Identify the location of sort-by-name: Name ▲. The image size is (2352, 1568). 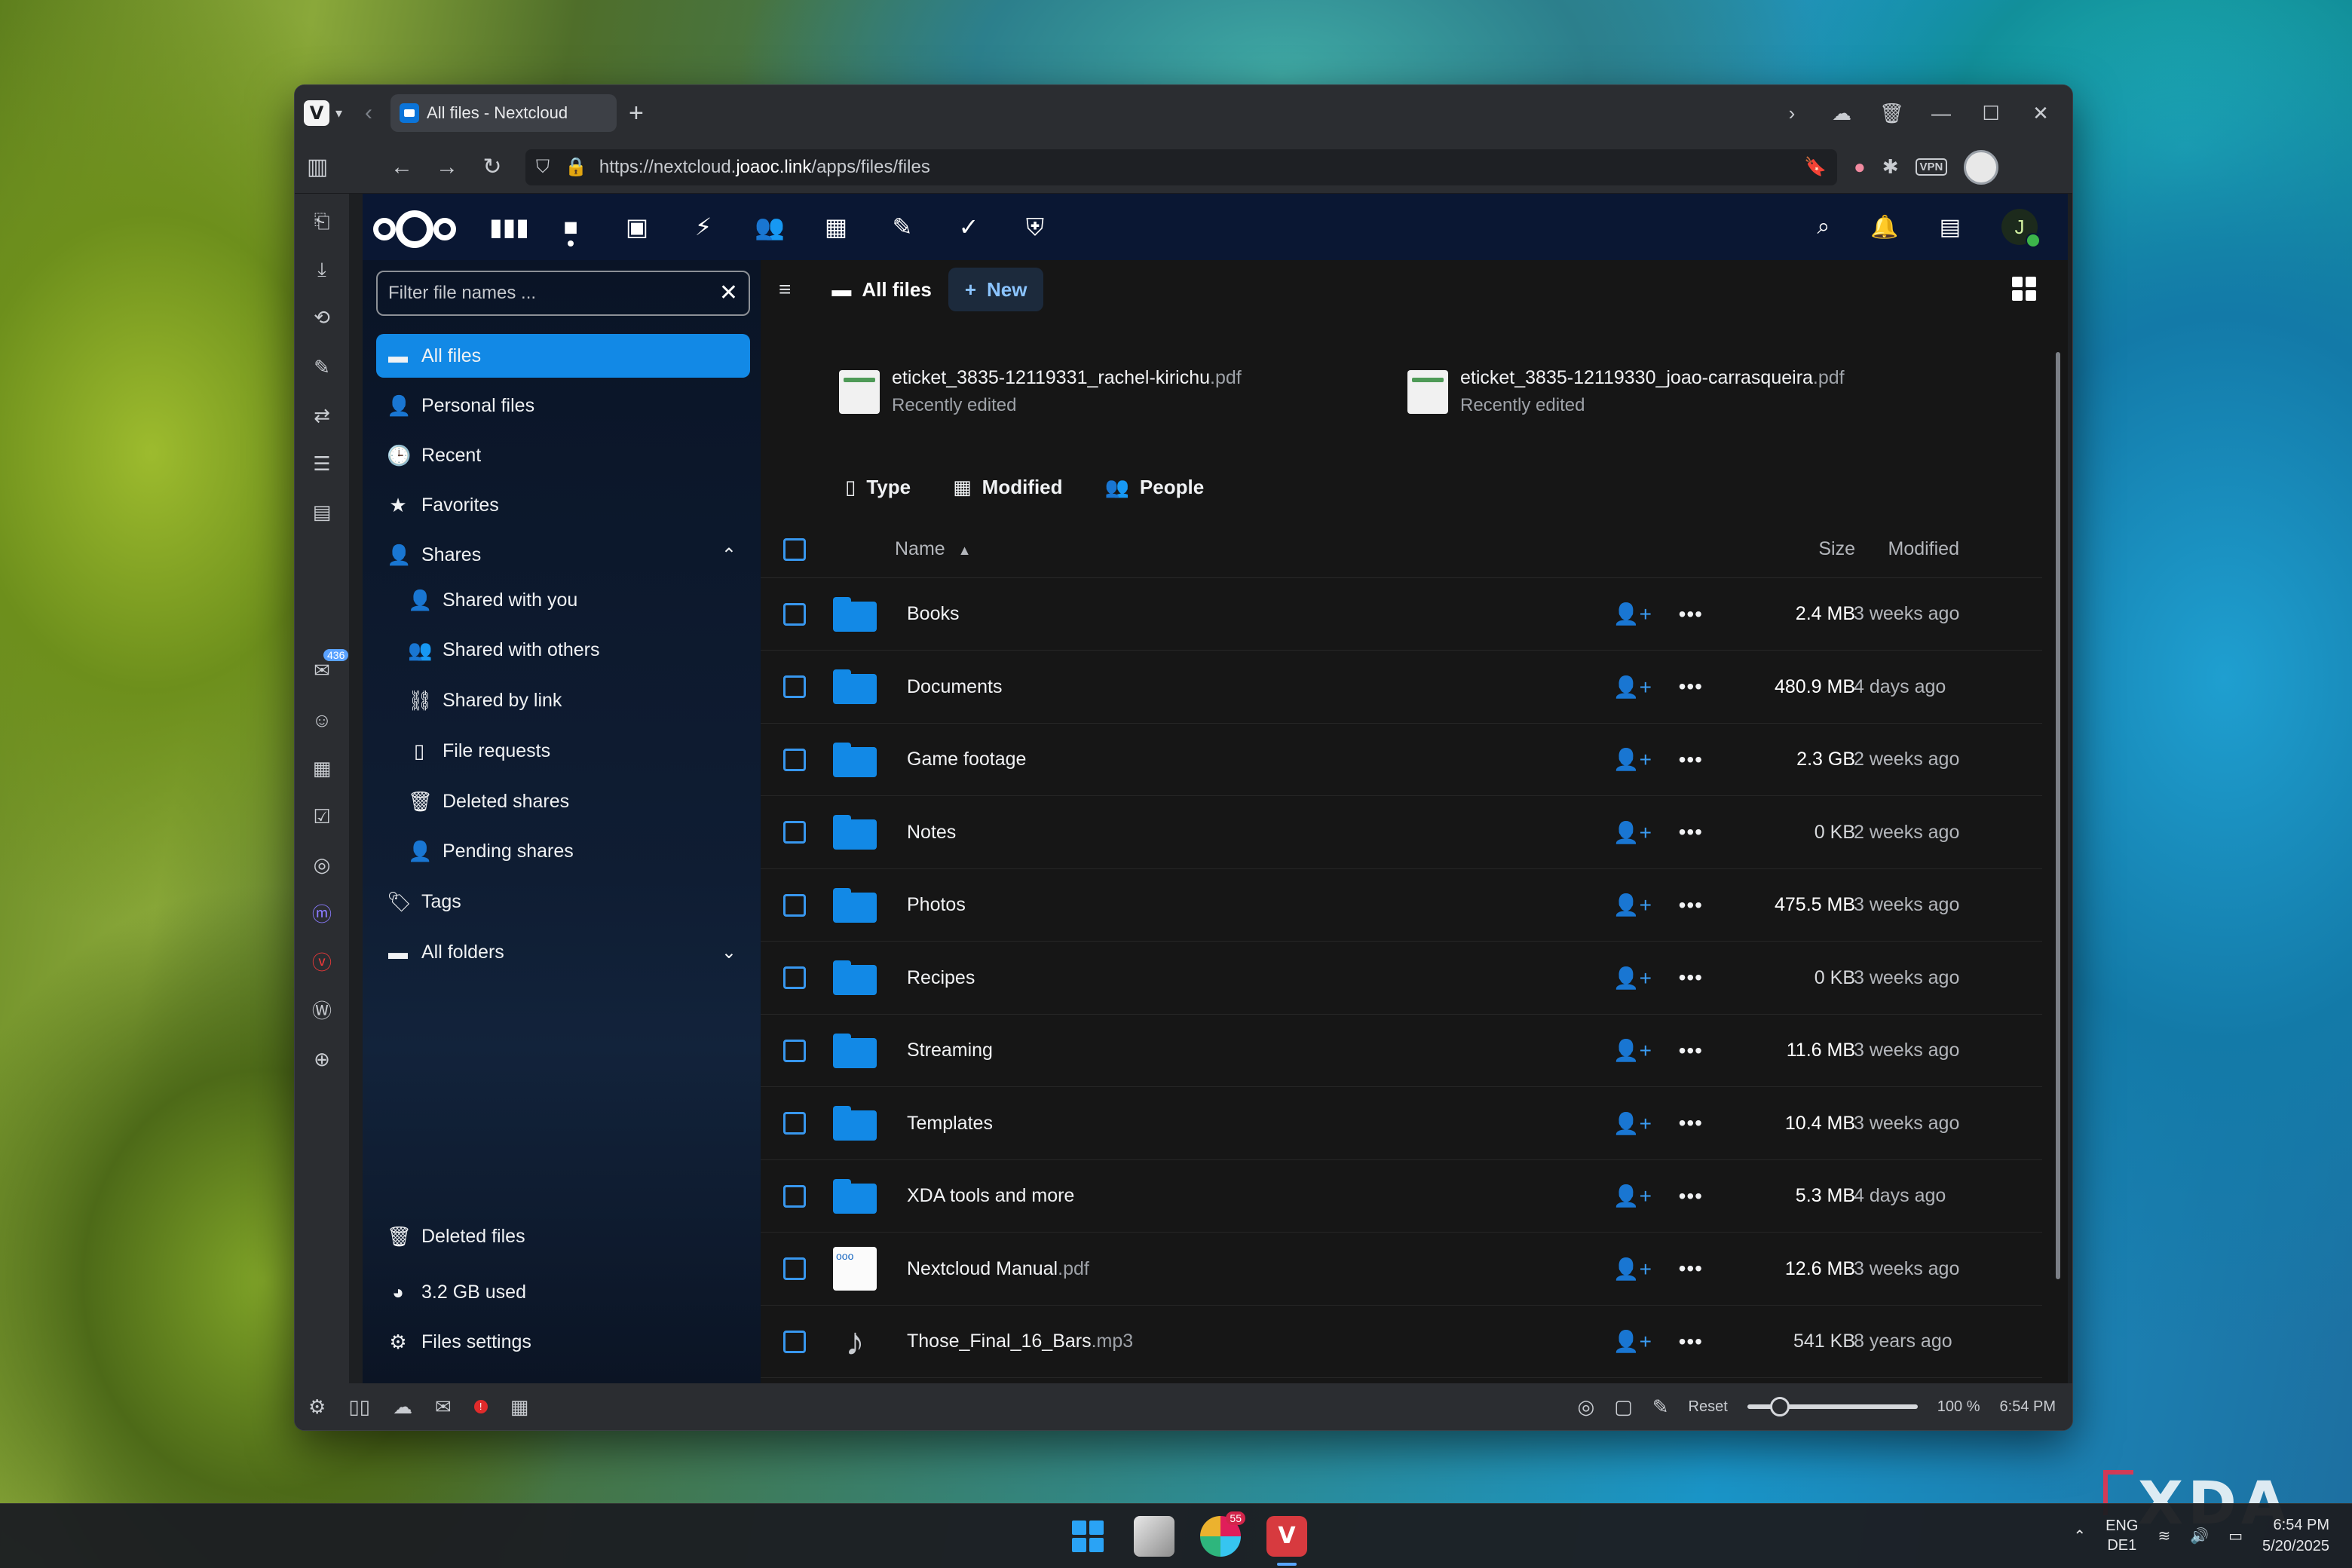
(933, 549).